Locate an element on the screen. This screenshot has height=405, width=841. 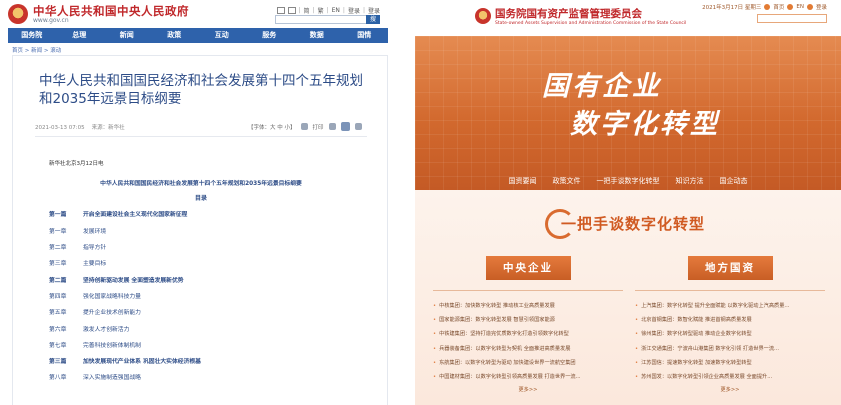
list-item: 江苏国信：提速数字化转型 加速数字化转型转型 is located at coordinates (730, 363).